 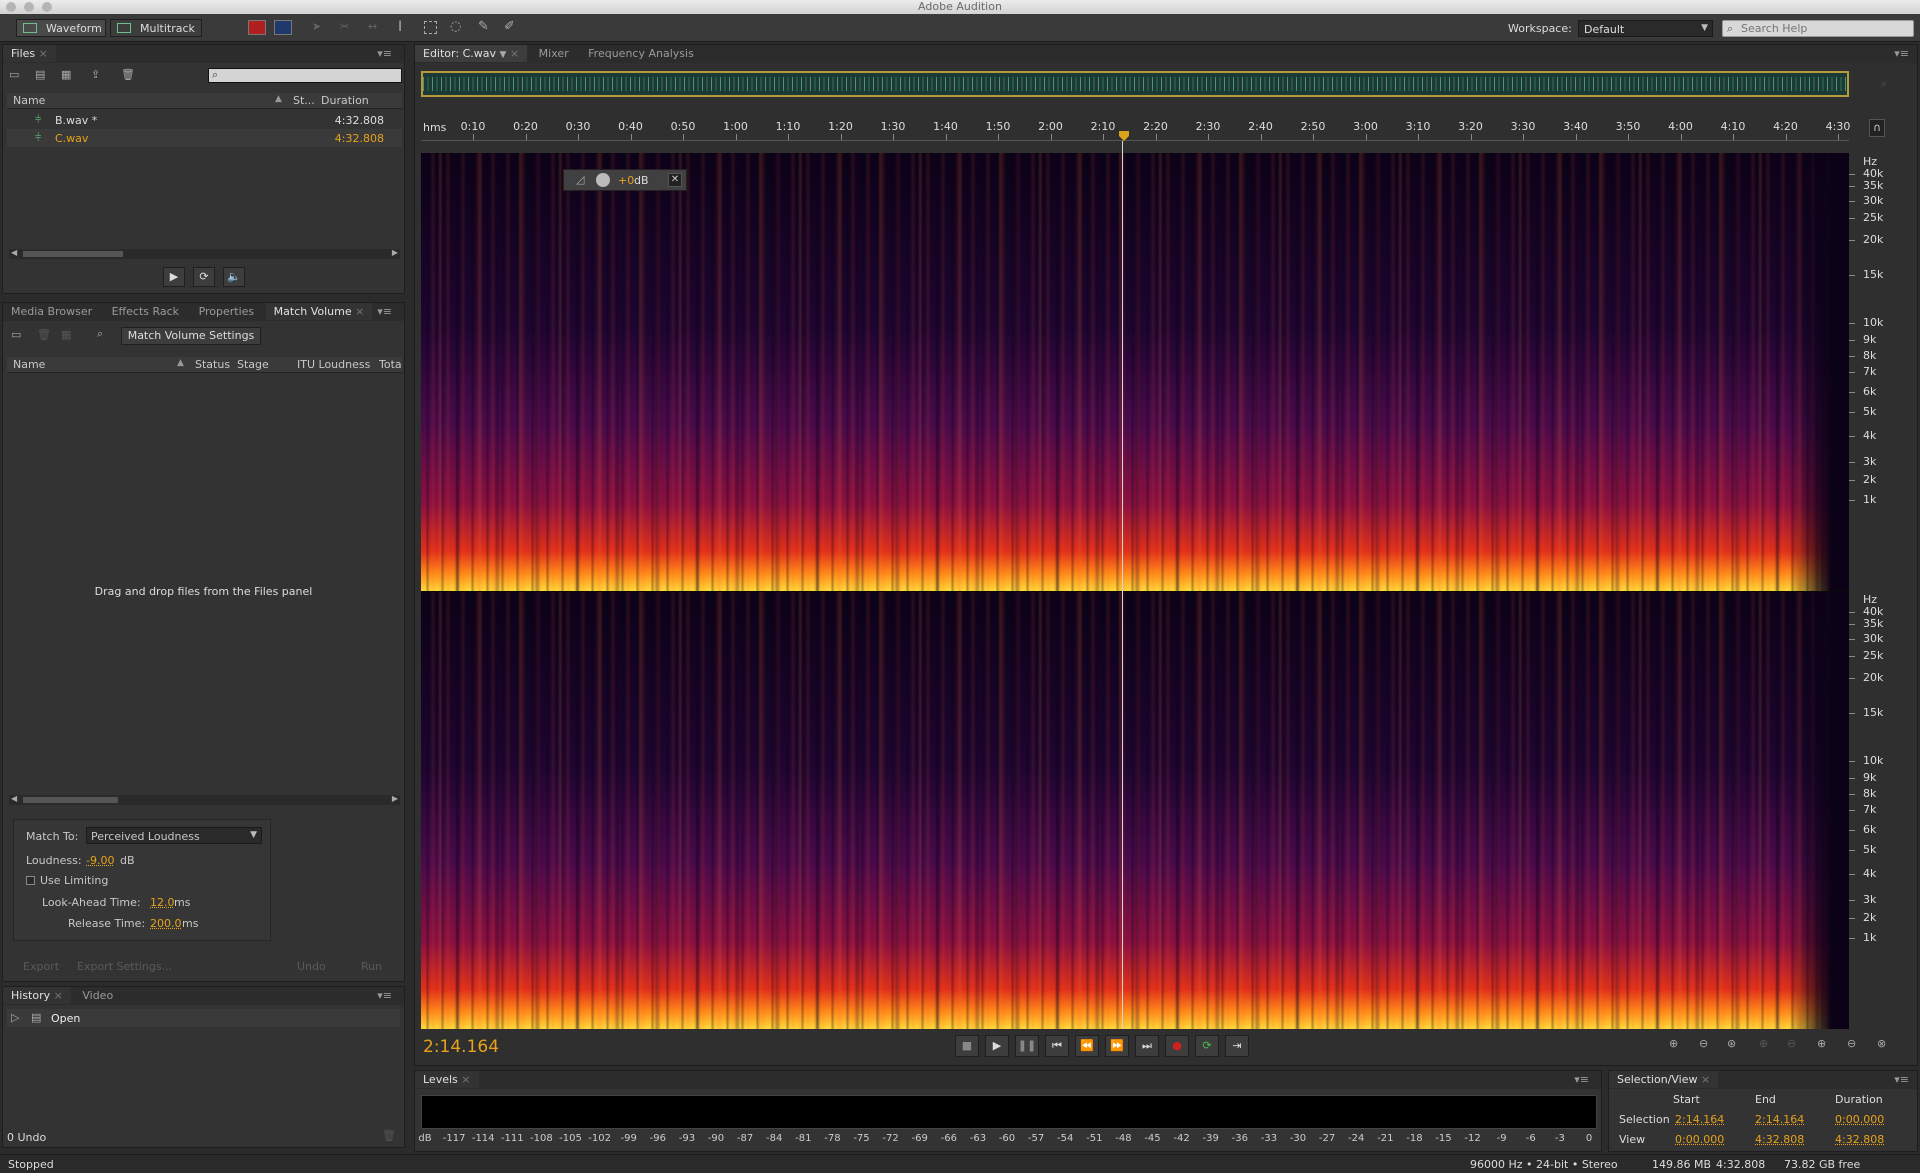 What do you see at coordinates (372, 26) in the screenshot?
I see `slip-tool-icon: ↔` at bounding box center [372, 26].